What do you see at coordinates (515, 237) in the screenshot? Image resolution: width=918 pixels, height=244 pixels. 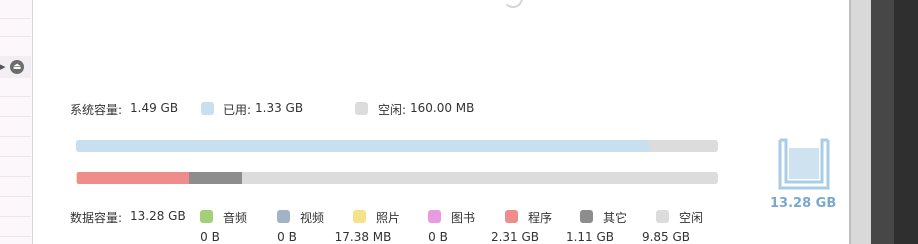 I see `category-value: 2.31 GB` at bounding box center [515, 237].